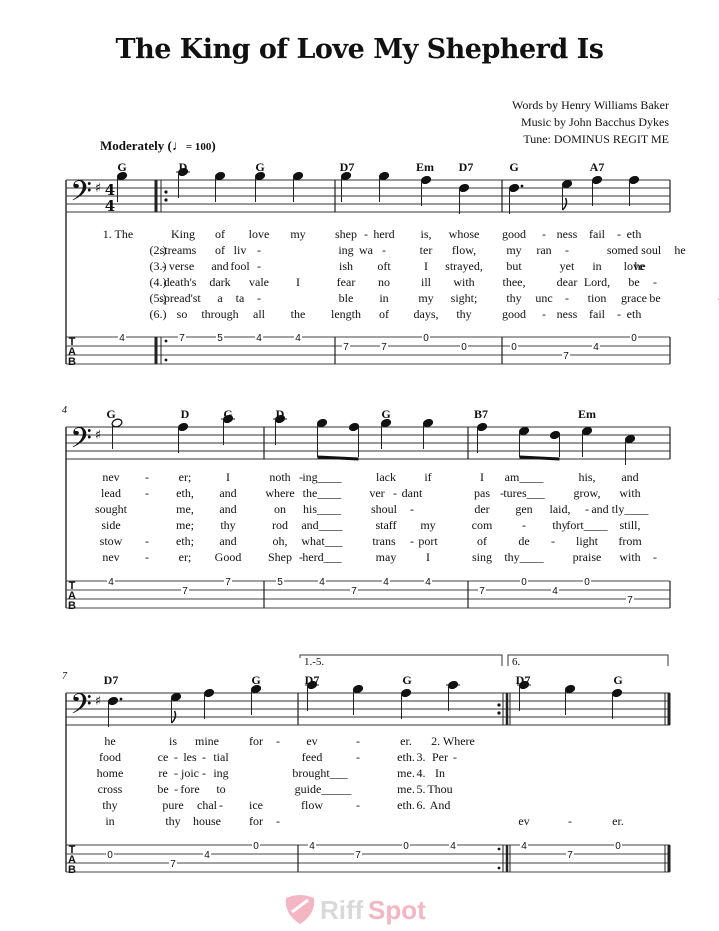 This screenshot has height=931, width=719. I want to click on lyric-syllable: where, so click(280, 493).